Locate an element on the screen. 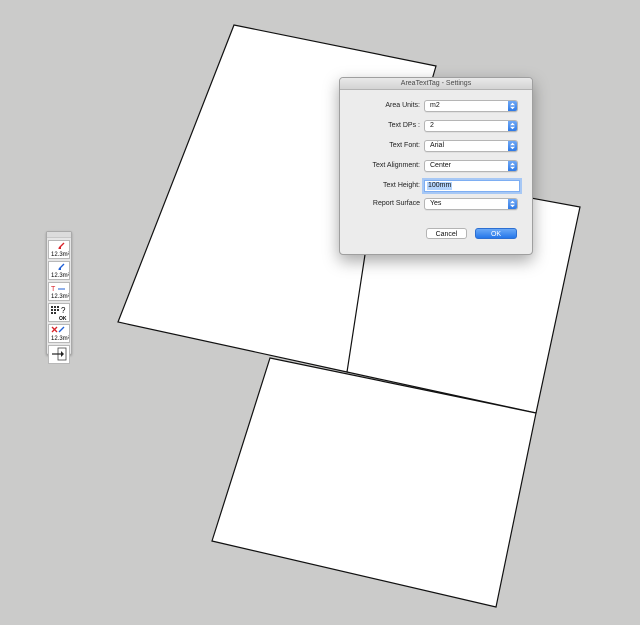 The width and height of the screenshot is (640, 625). toolbar-grip is located at coordinates (59, 235).